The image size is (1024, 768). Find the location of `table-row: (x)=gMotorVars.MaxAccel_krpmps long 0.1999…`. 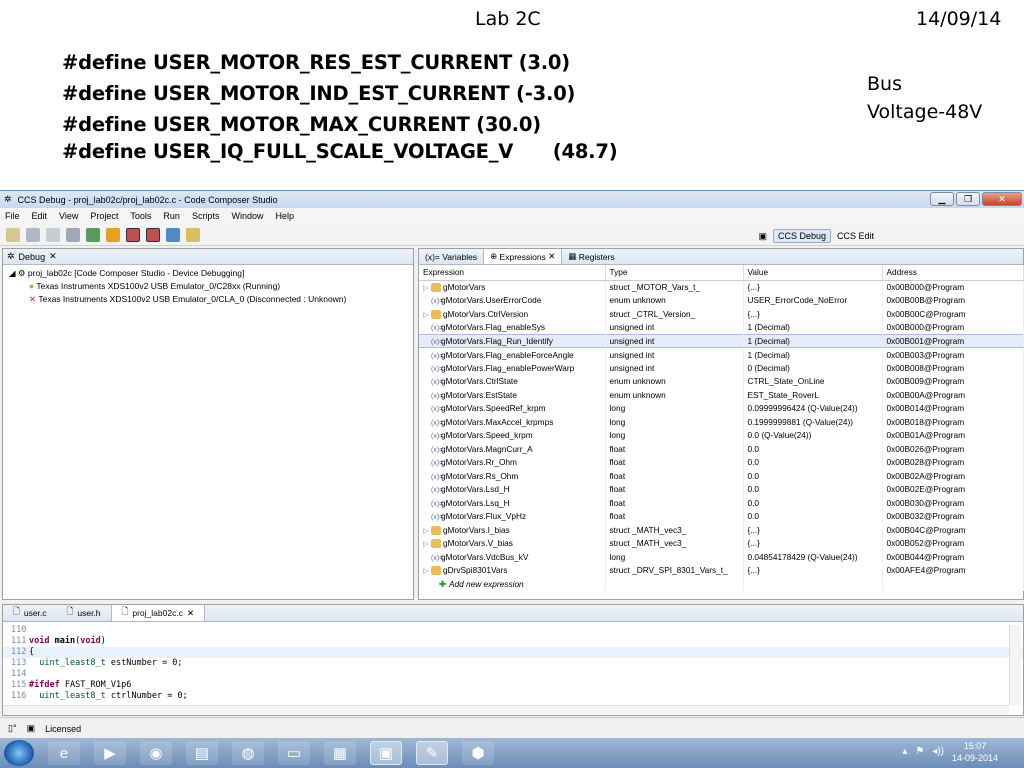

table-row: (x)=gMotorVars.MaxAccel_krpmps long 0.1999… is located at coordinates (721, 422).